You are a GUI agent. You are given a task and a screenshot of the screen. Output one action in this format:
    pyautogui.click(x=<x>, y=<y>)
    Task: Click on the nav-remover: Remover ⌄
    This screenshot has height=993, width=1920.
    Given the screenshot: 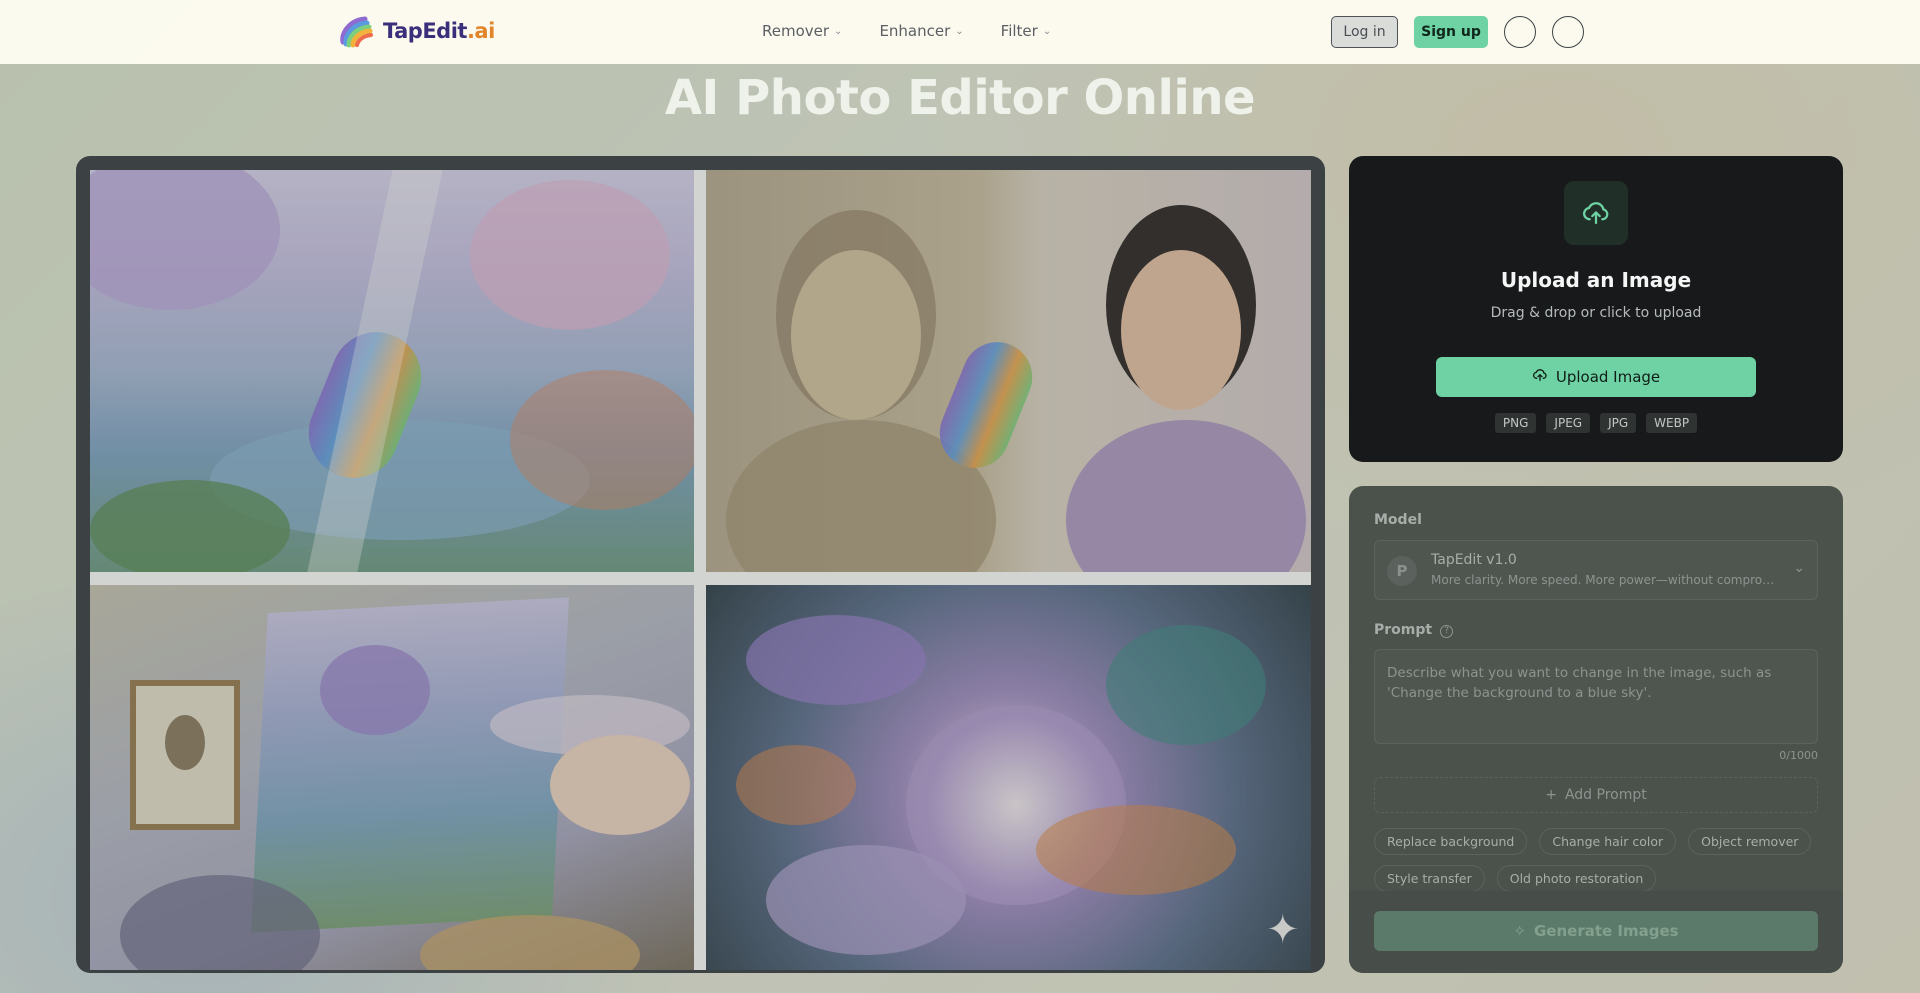 What is the action you would take?
    pyautogui.click(x=802, y=31)
    